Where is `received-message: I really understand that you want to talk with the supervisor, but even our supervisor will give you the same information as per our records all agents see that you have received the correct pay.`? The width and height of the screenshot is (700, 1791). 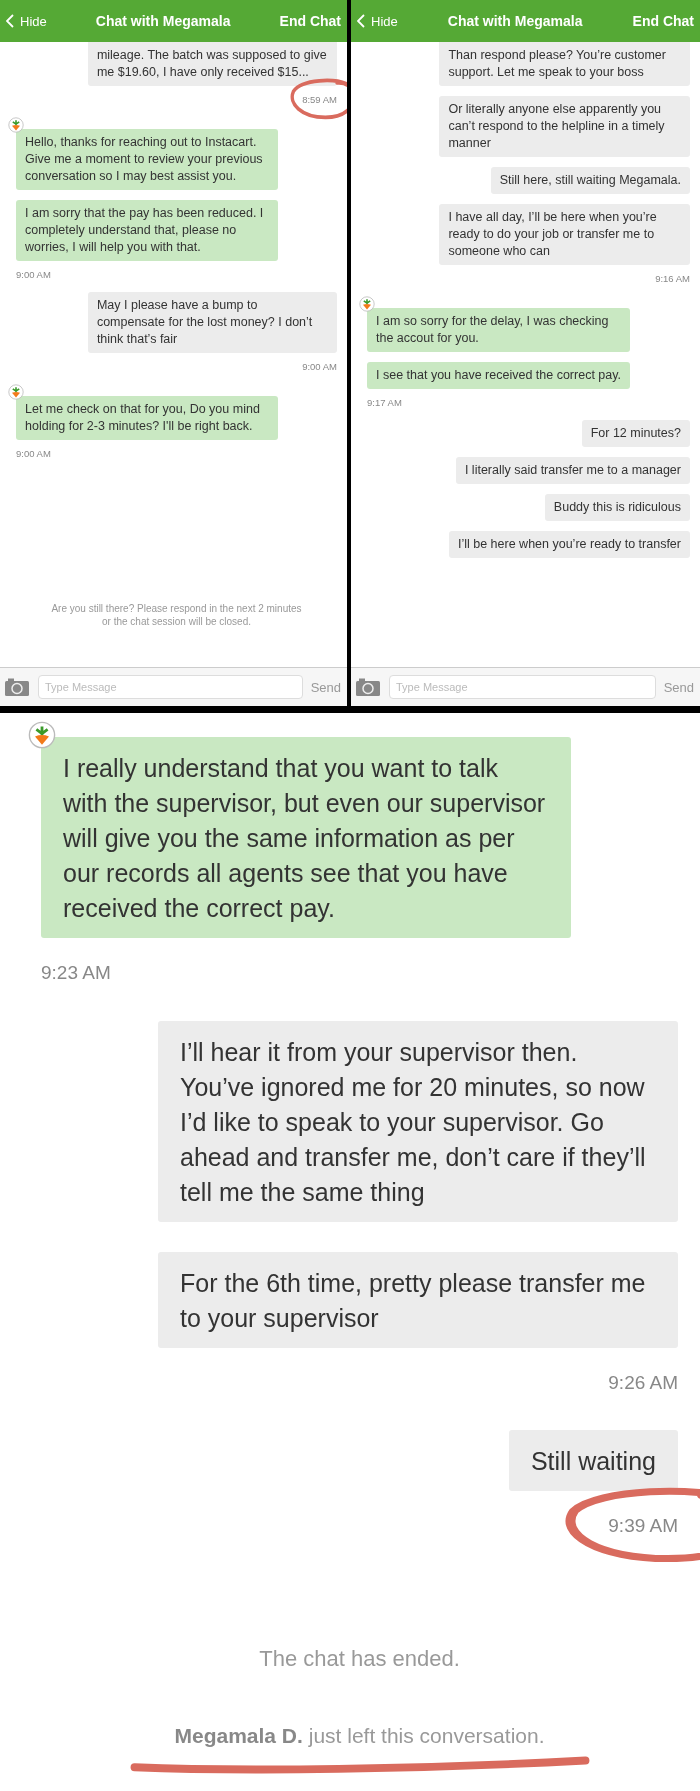 received-message: I really understand that you want to talk with the supervisor, but even our supervisor will give you the same information as per our records all agents see that you have received the correct pay. is located at coordinates (306, 837).